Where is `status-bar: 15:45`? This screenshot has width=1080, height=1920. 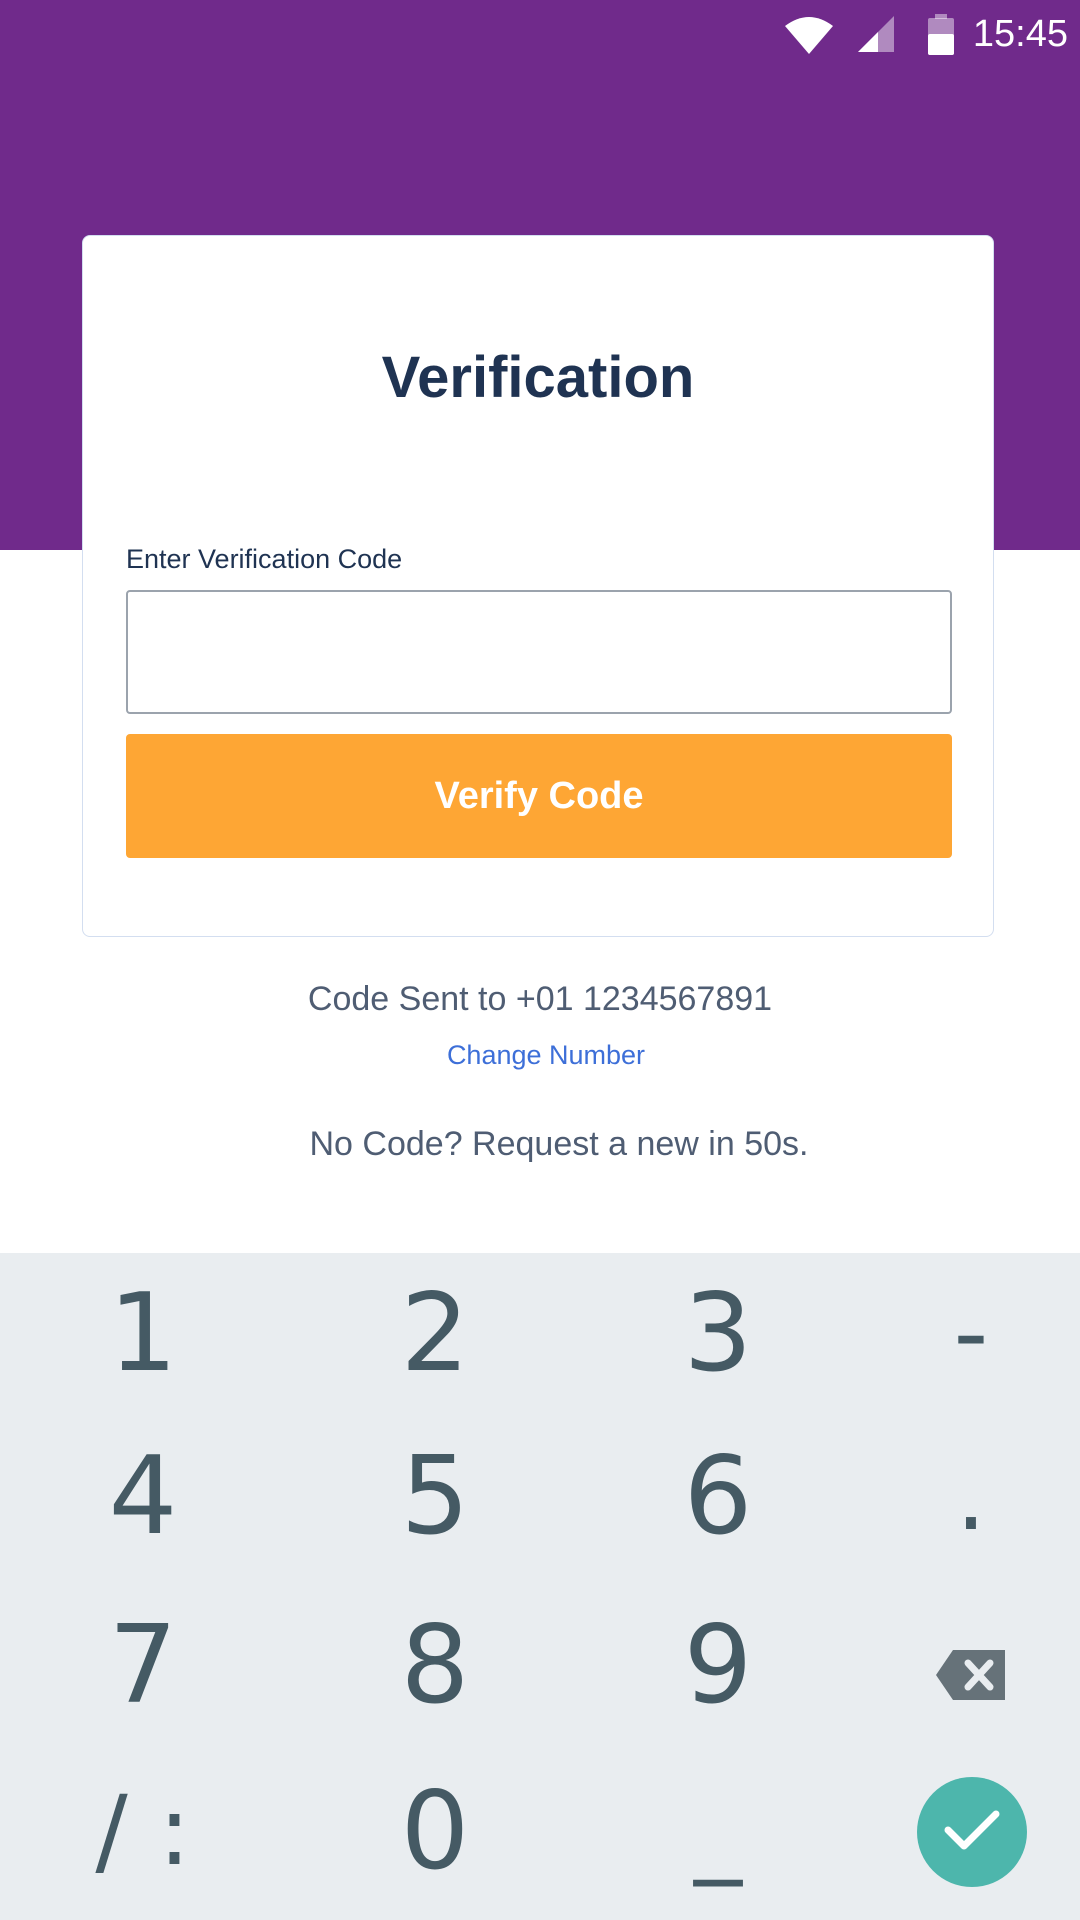 status-bar: 15:45 is located at coordinates (540, 35).